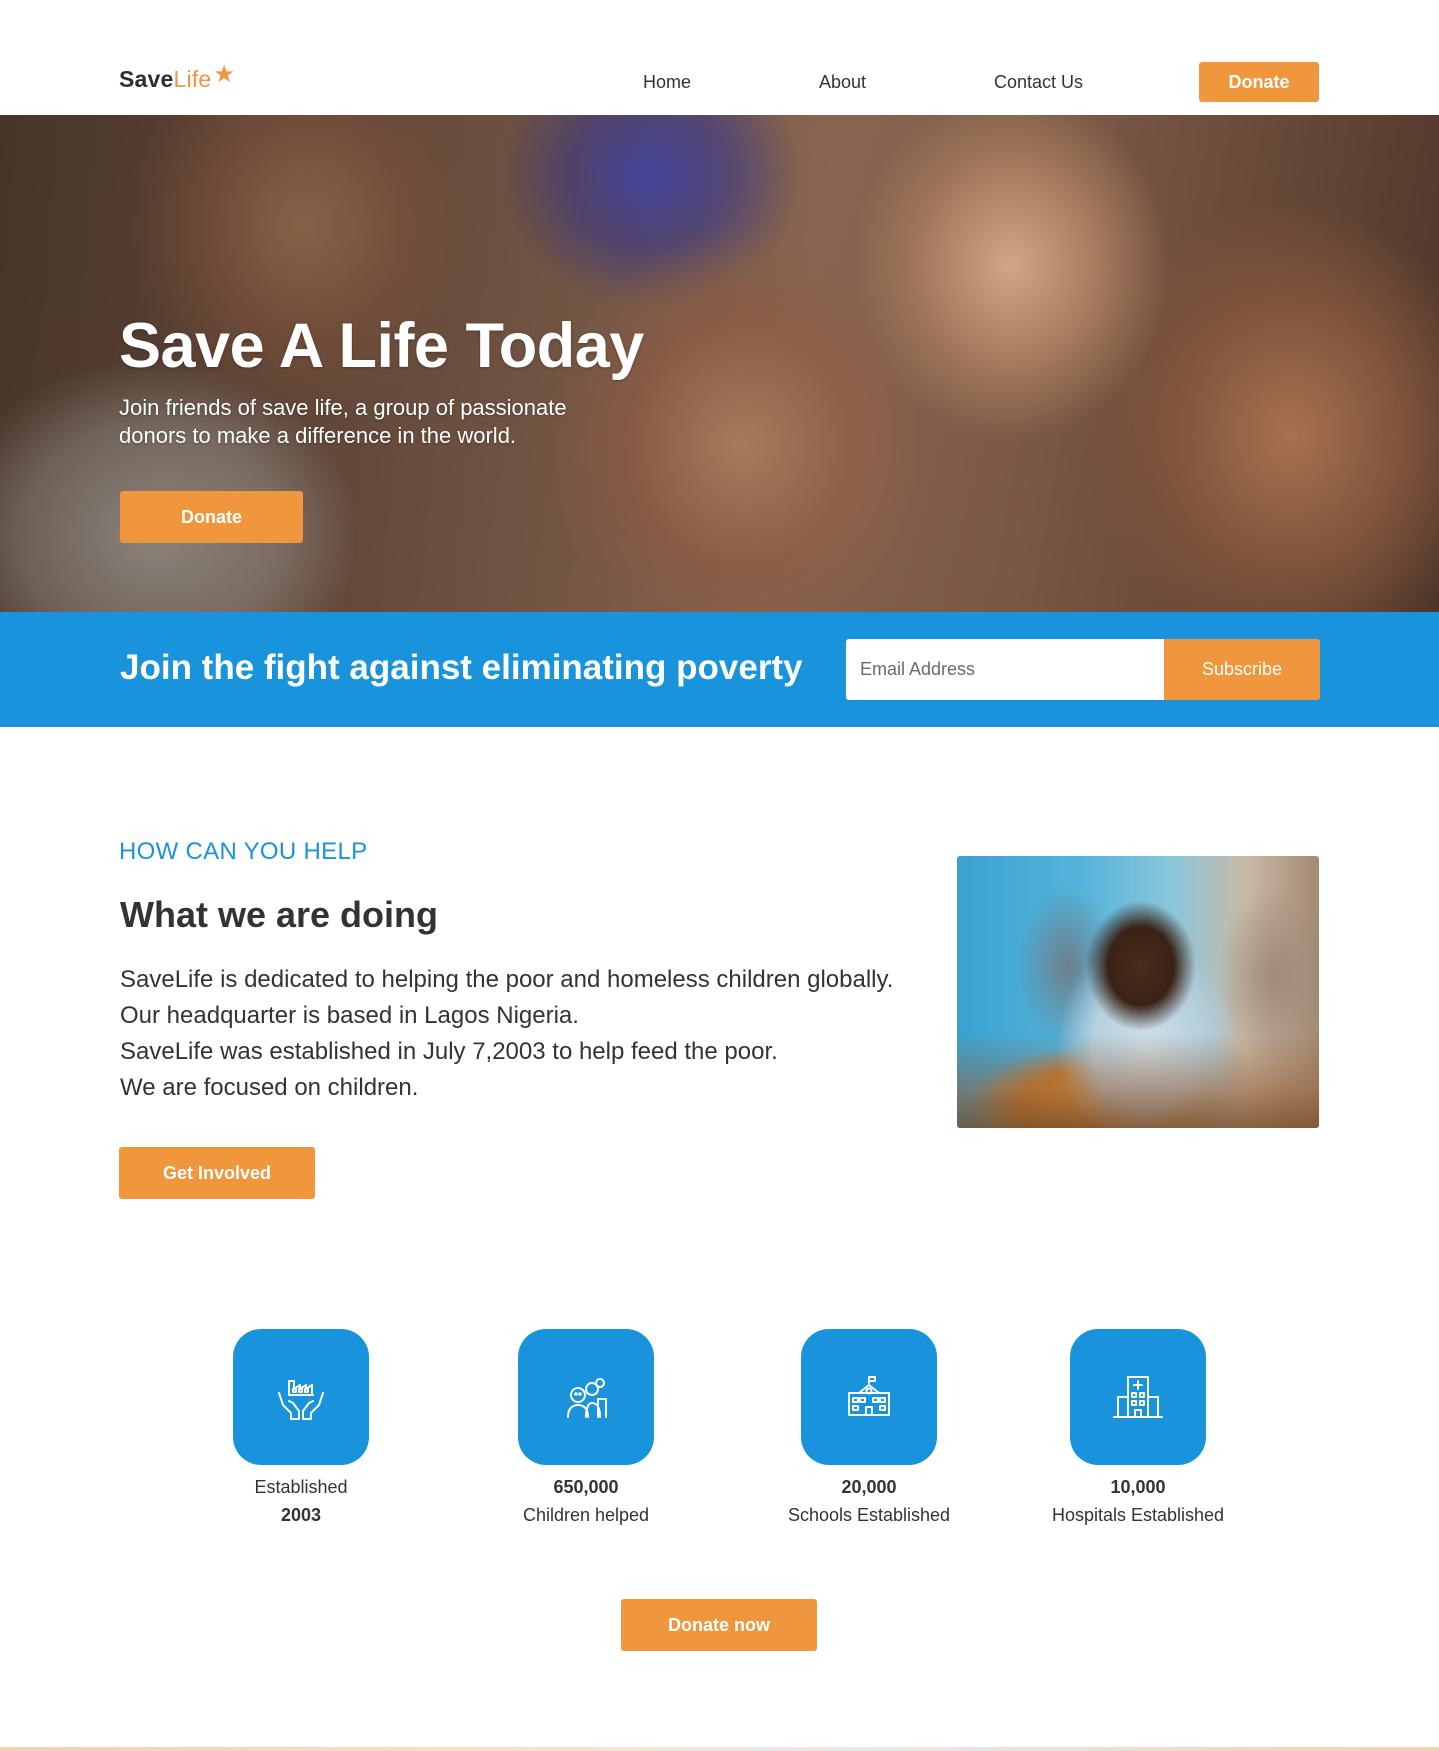  What do you see at coordinates (211, 517) in the screenshot?
I see `hero-donate-button: Donate` at bounding box center [211, 517].